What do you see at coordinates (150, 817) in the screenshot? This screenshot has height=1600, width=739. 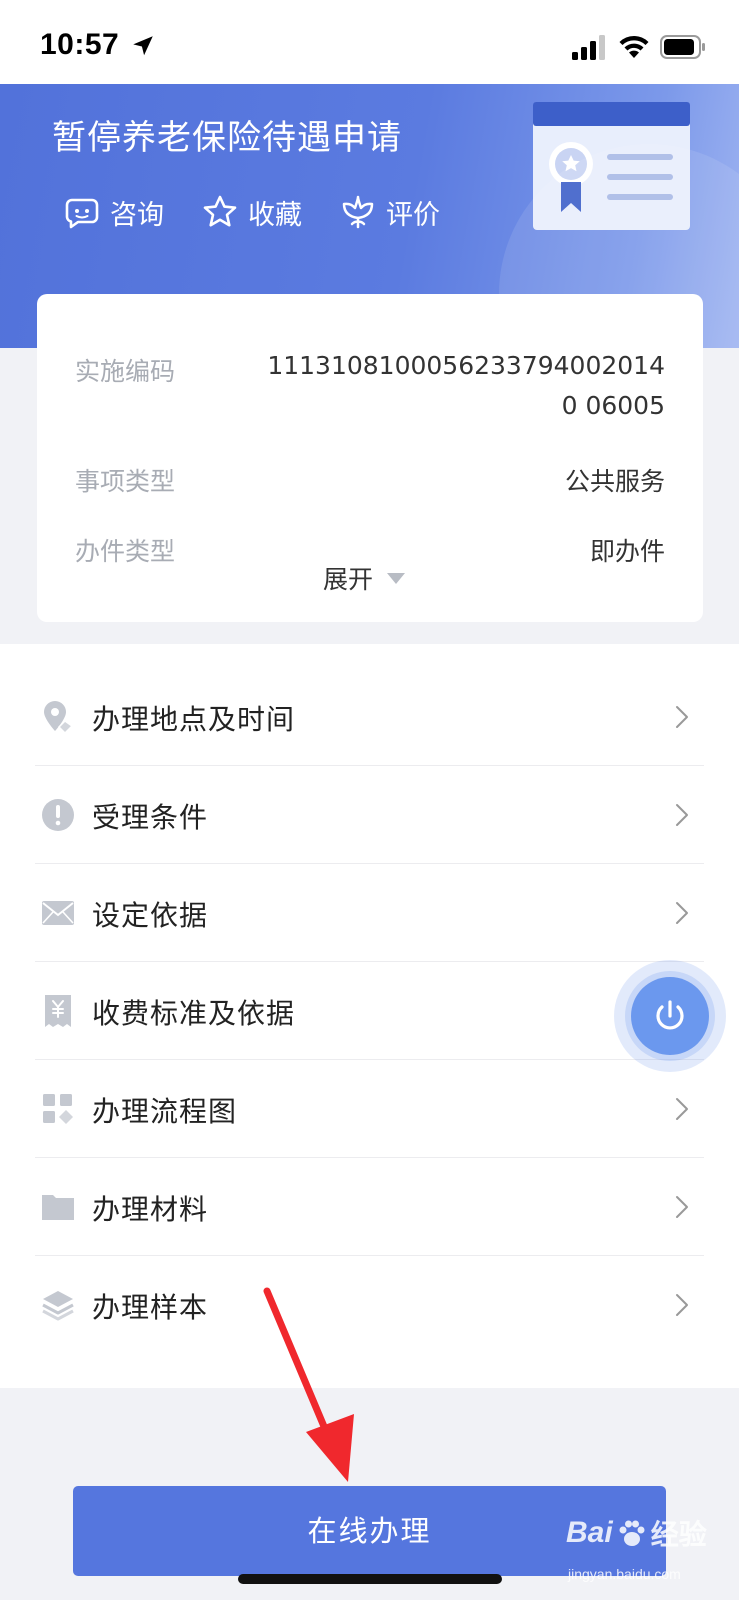 I see `menu-item-label: 受理条件` at bounding box center [150, 817].